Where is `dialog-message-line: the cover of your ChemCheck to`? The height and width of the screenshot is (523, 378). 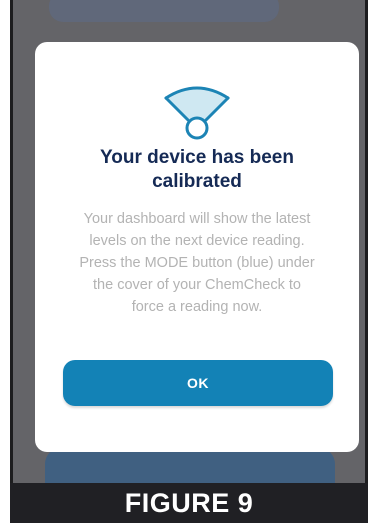 dialog-message-line: the cover of your ChemCheck to is located at coordinates (197, 285).